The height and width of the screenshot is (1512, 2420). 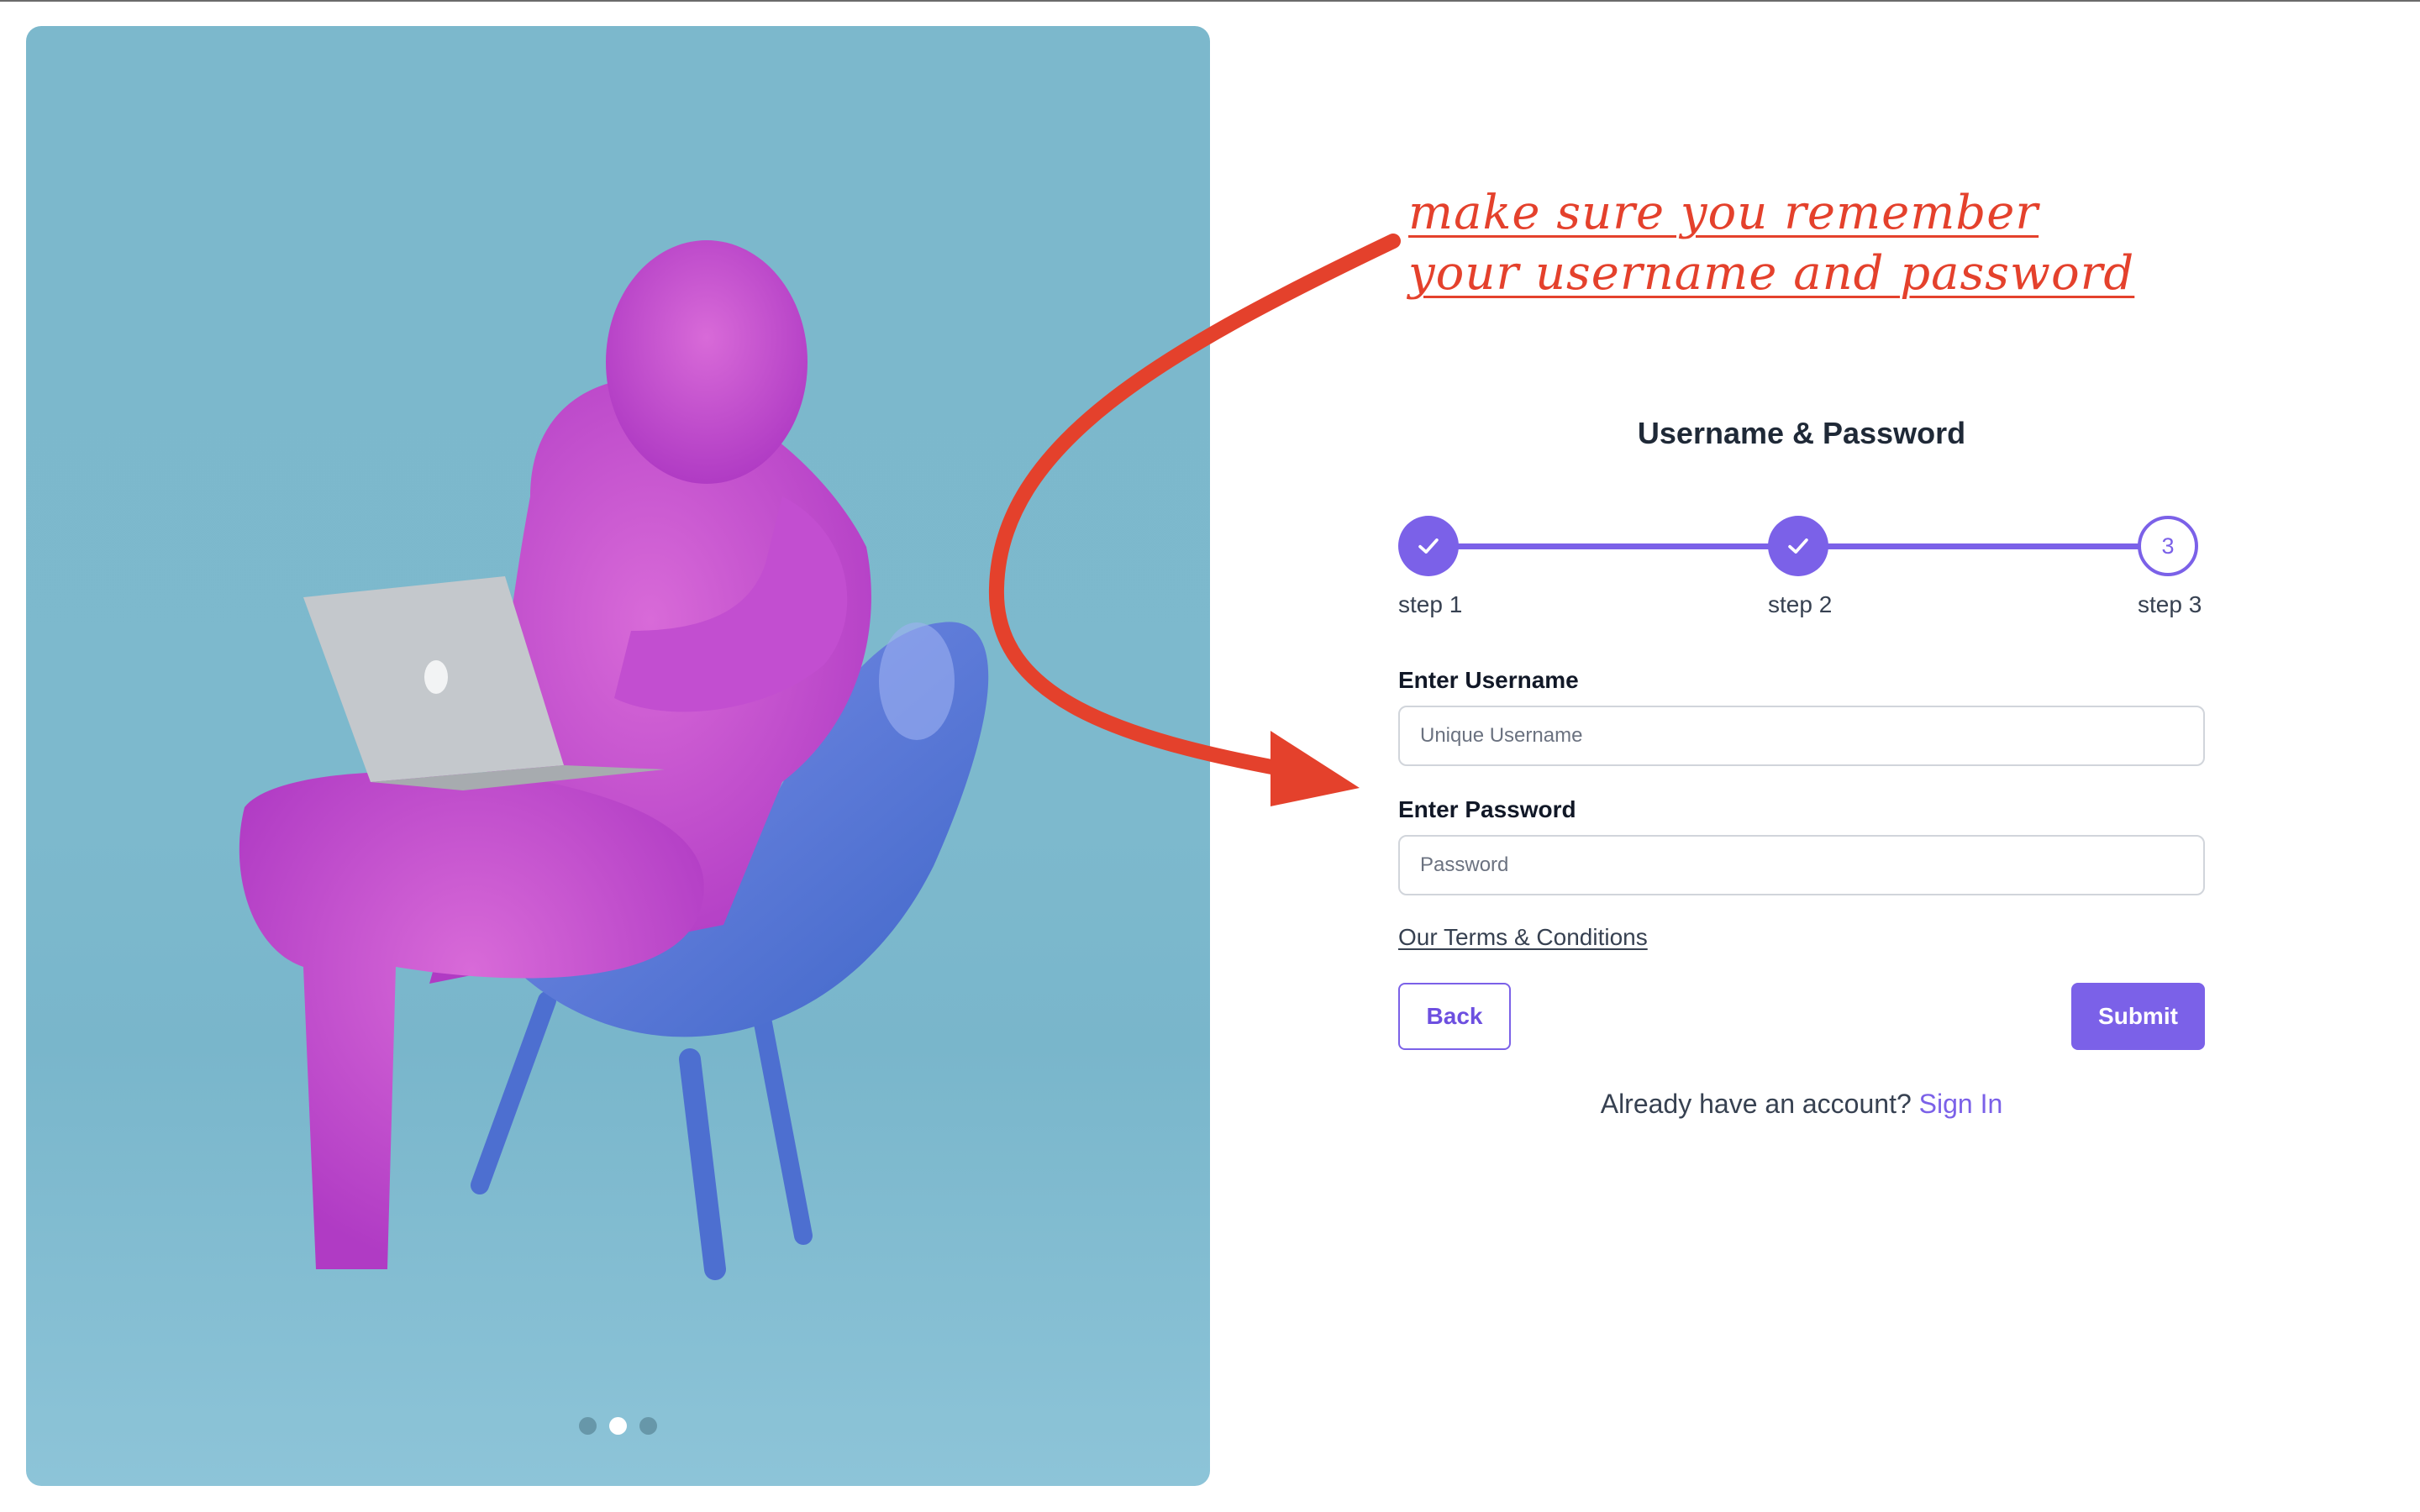 I want to click on password-input, so click(x=1801, y=865).